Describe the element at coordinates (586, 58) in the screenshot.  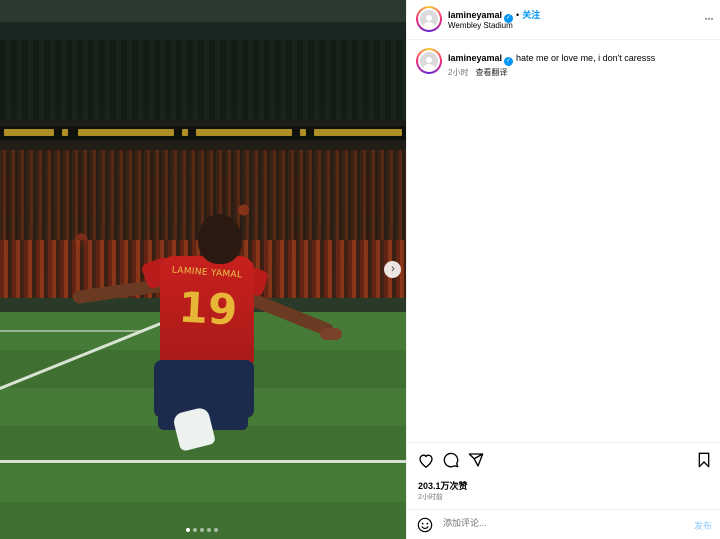
I see `caption-text: hate me or love me, i don't caresss` at that location.